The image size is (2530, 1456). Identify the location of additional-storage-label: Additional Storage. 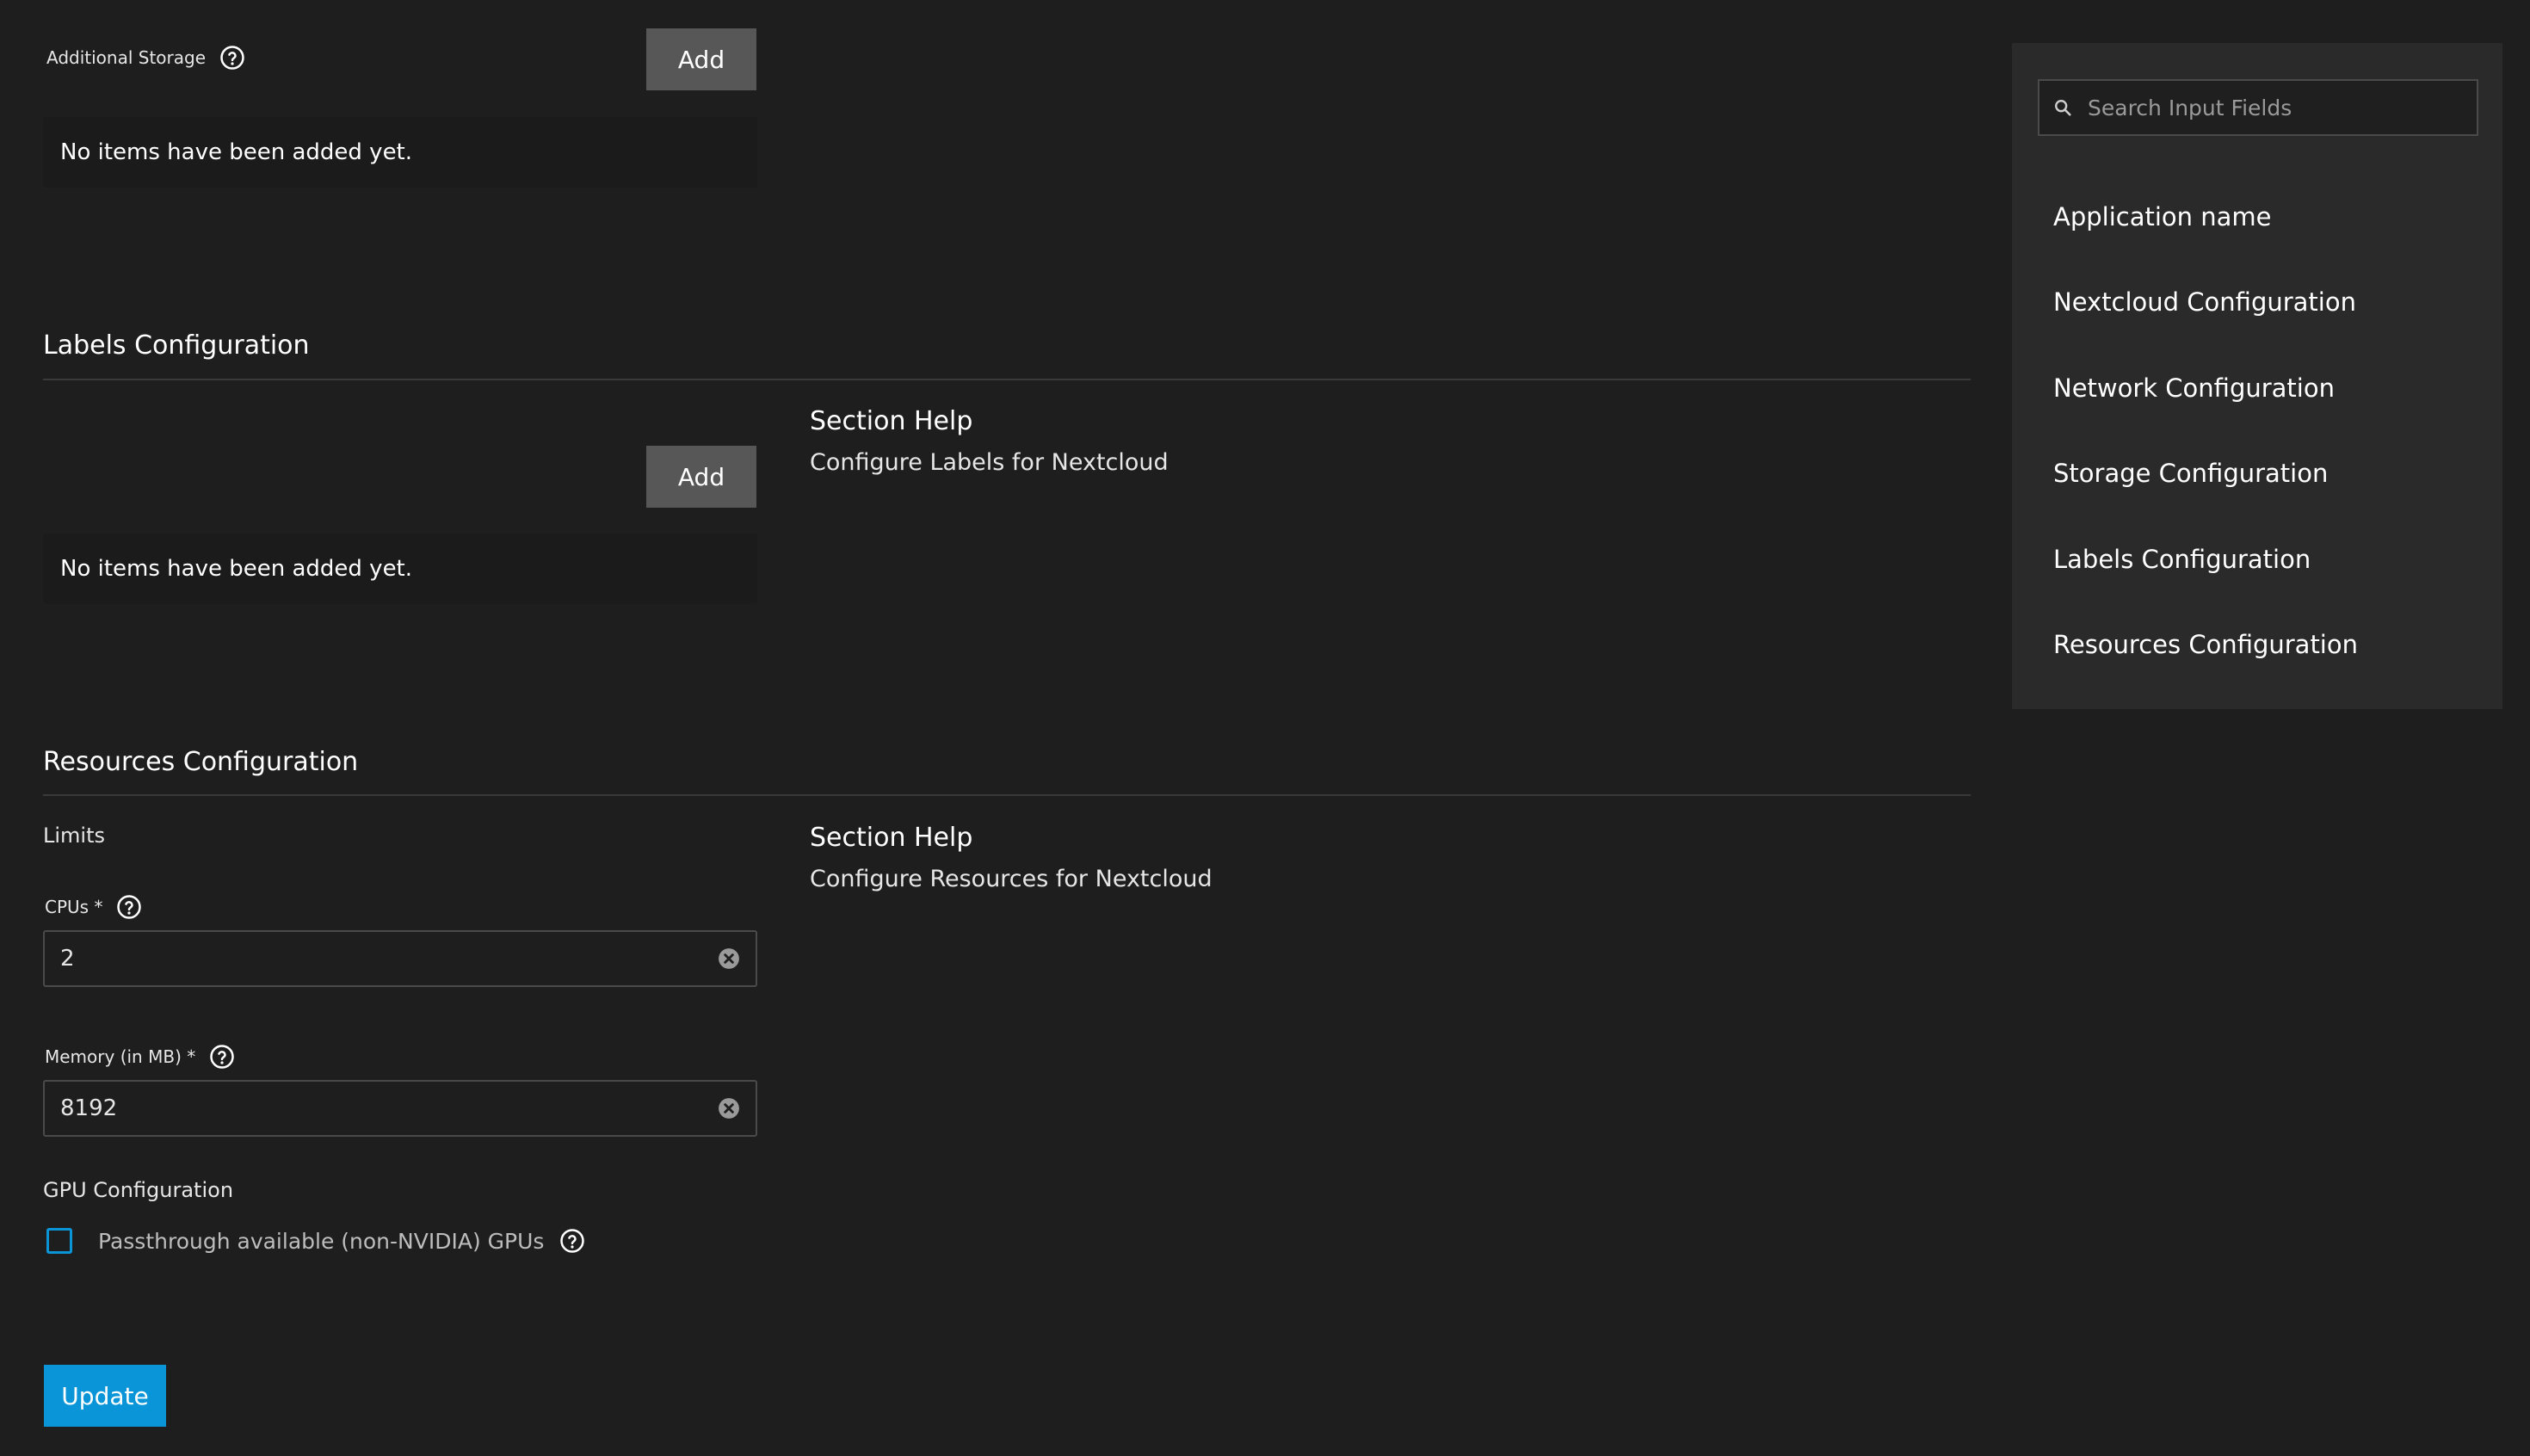
(126, 58).